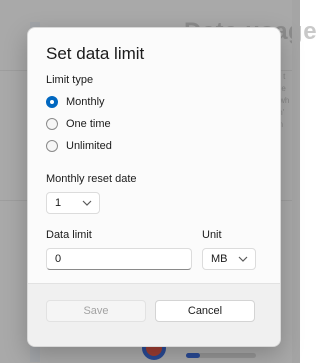  What do you see at coordinates (70, 80) in the screenshot?
I see `limit-type-label: Limit type` at bounding box center [70, 80].